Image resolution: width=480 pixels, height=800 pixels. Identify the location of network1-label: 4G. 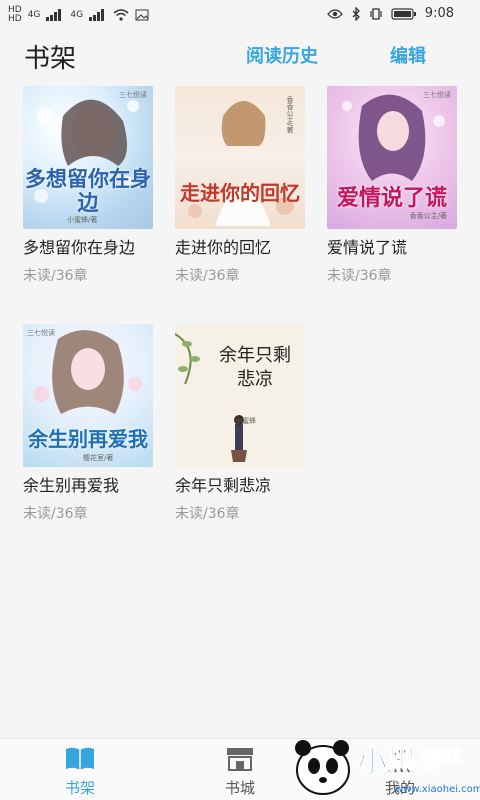
(34, 14).